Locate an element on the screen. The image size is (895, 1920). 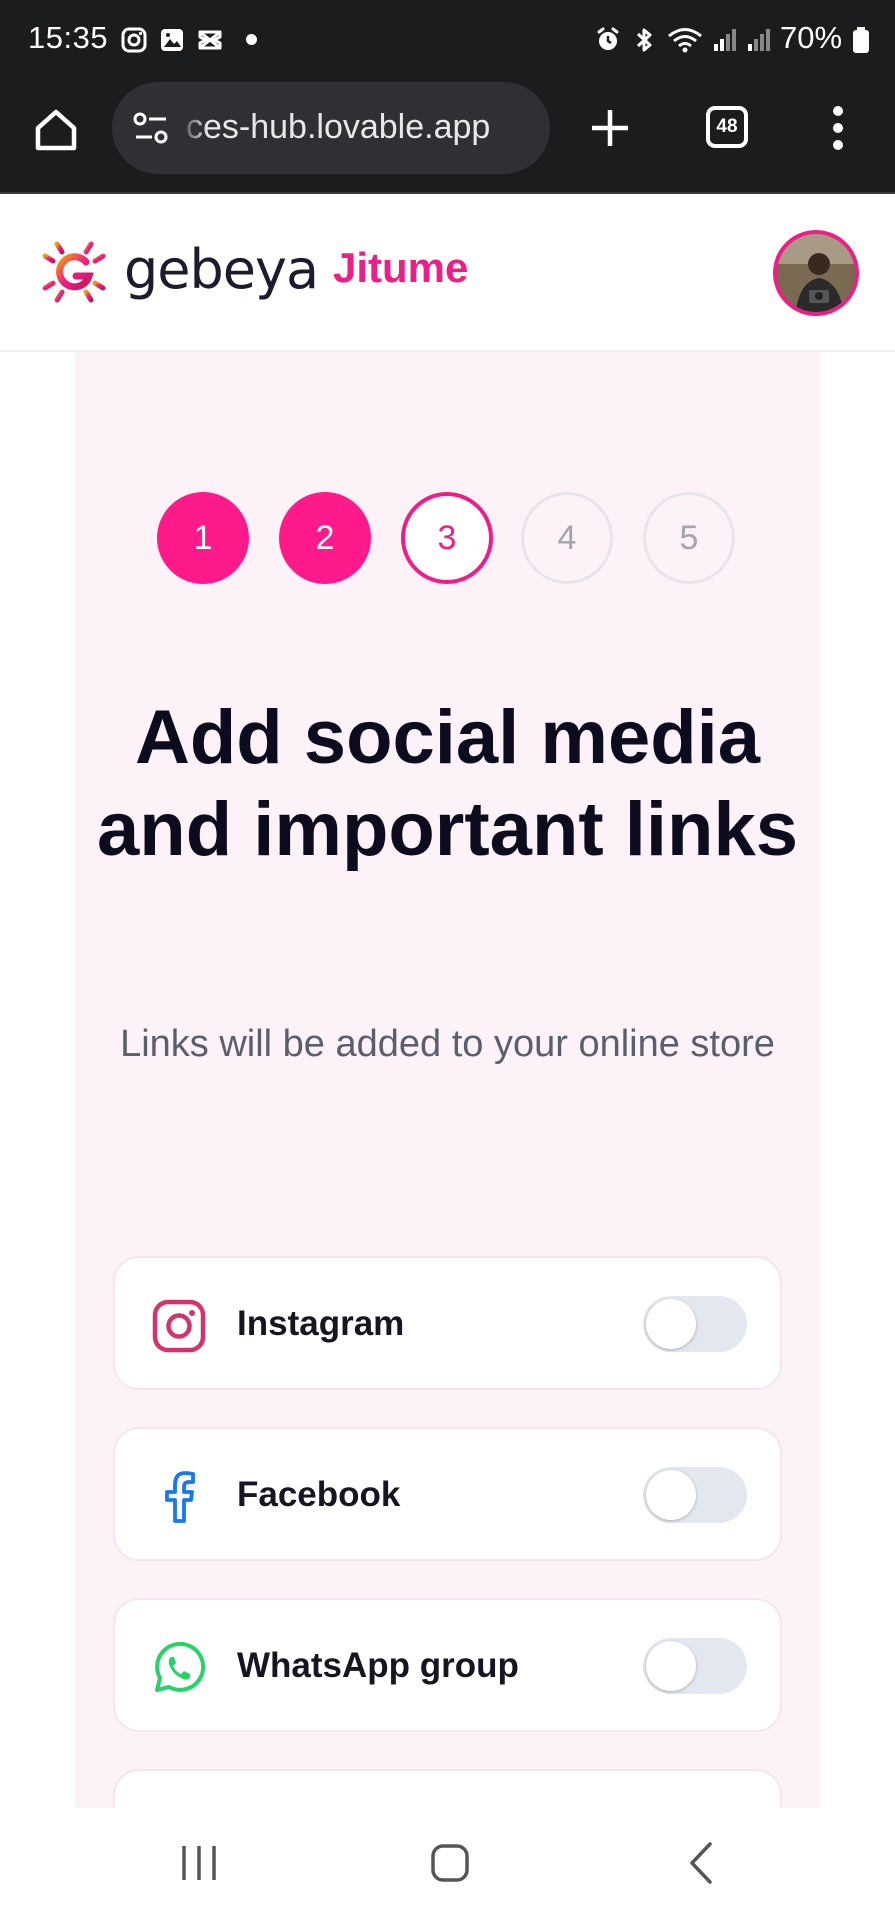
home-icon is located at coordinates (56, 130).